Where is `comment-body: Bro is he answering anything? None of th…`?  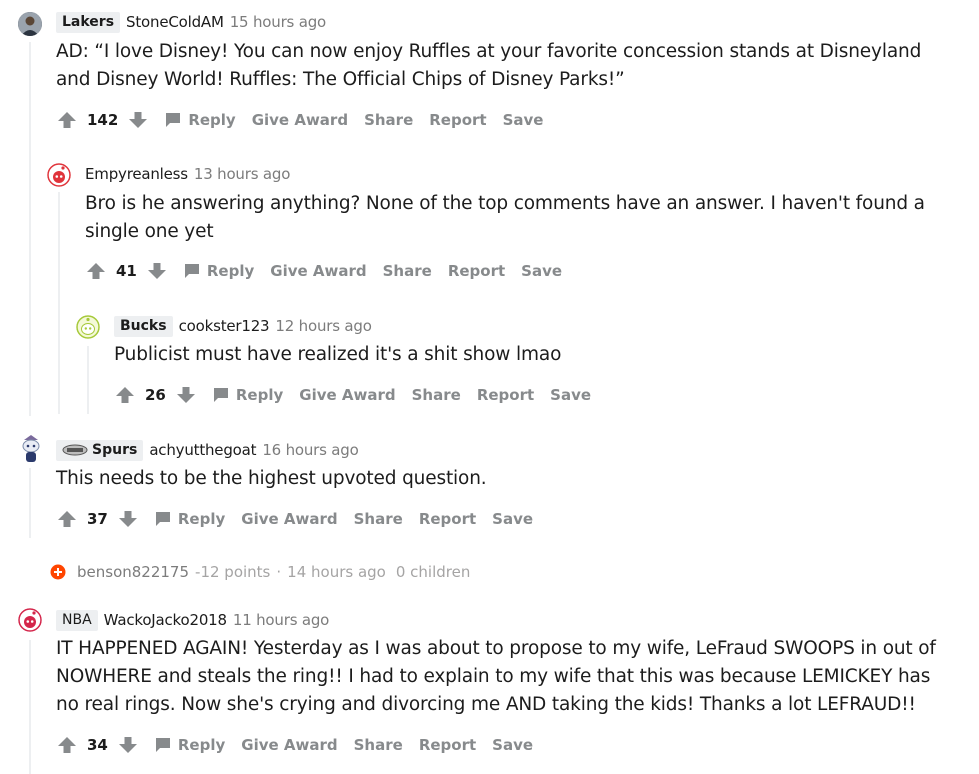
comment-body: Bro is he answering anything? None of th… is located at coordinates (505, 218).